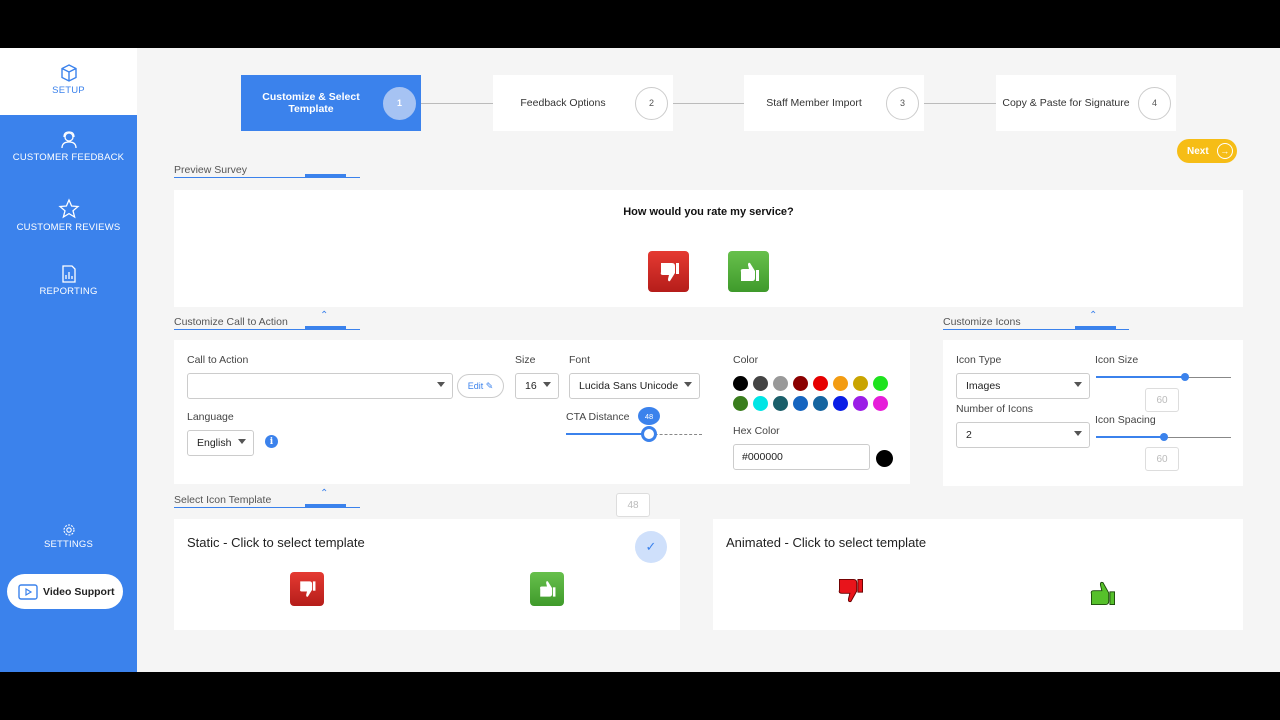  Describe the element at coordinates (331, 103) in the screenshot. I see `step-customize-select-template: Customize & Select Template 1` at that location.